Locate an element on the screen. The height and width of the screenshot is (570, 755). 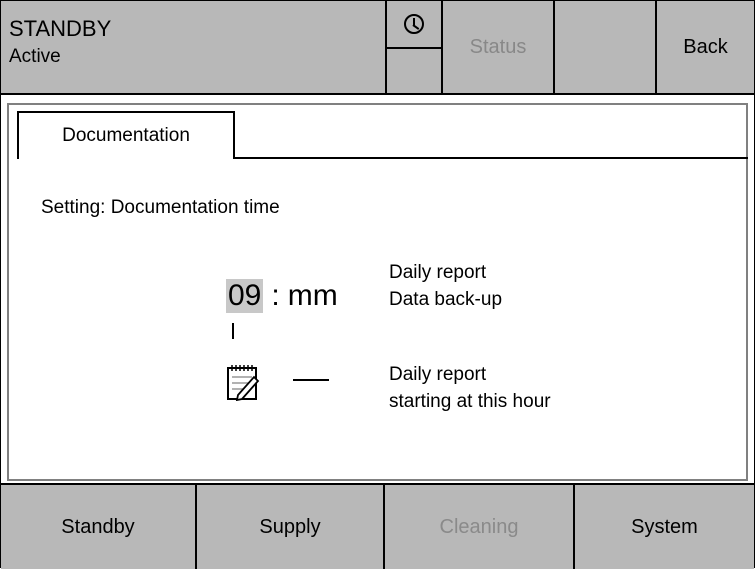
blank-header-cell is located at coordinates (604, 47).